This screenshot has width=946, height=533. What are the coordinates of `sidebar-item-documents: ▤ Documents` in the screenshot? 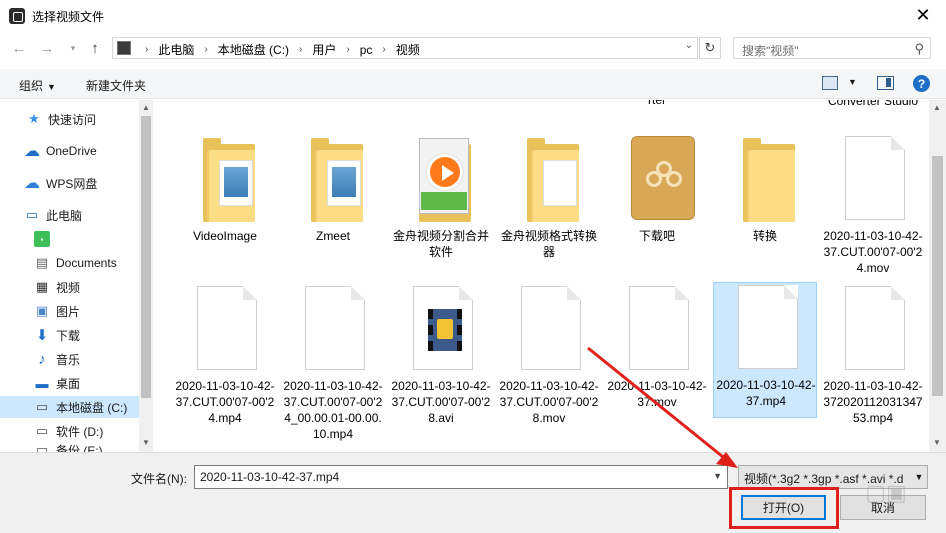 It's located at (70, 263).